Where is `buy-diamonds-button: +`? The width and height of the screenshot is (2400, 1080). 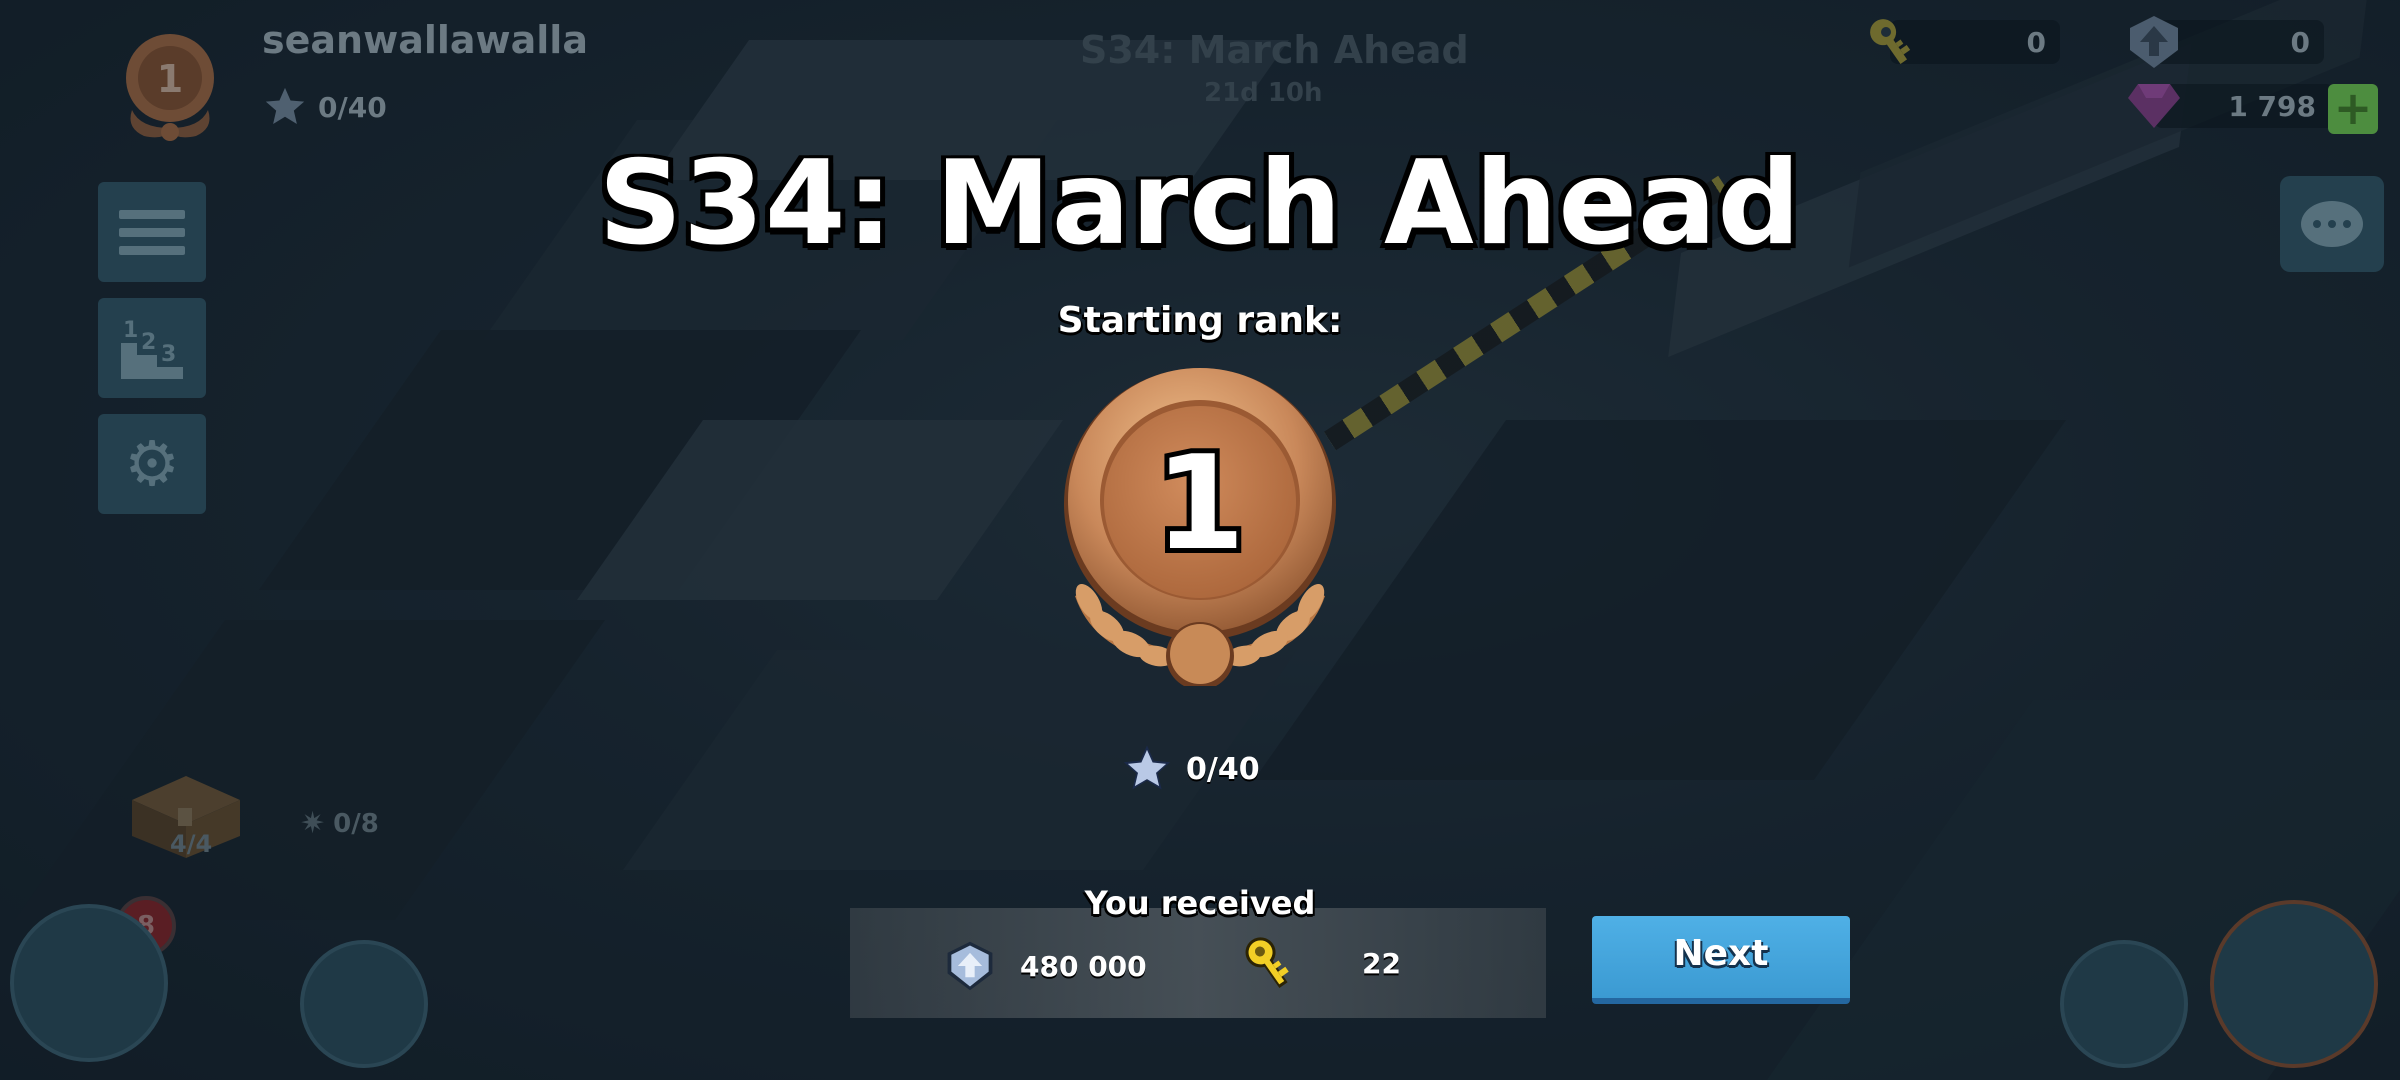 buy-diamonds-button: + is located at coordinates (2353, 109).